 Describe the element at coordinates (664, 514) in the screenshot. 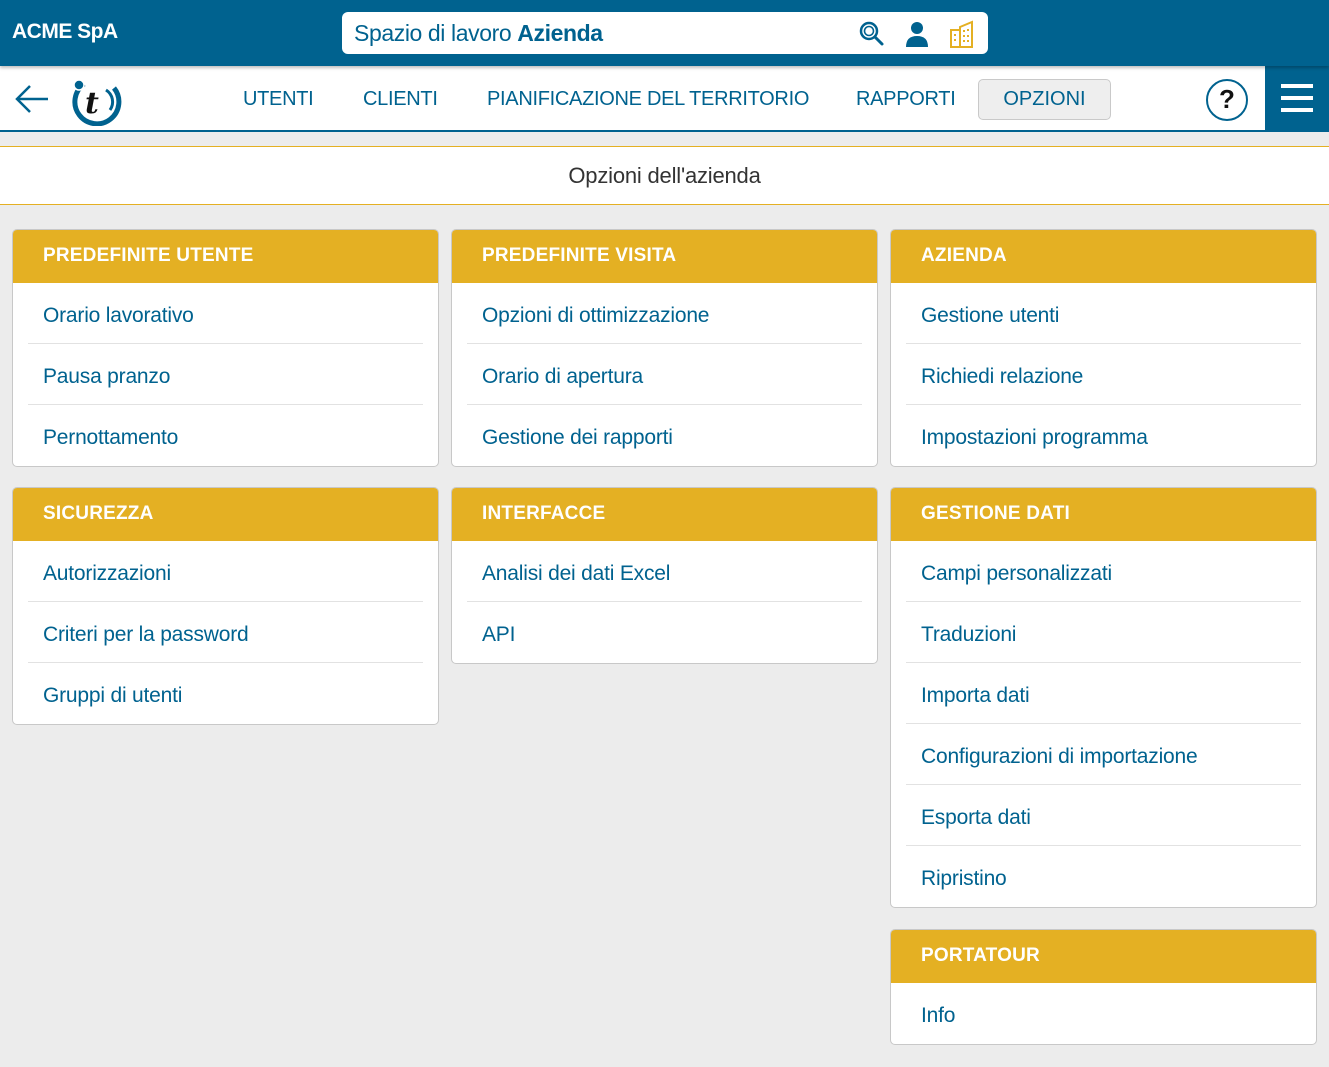

I see `card-header: INTERFACCE` at that location.